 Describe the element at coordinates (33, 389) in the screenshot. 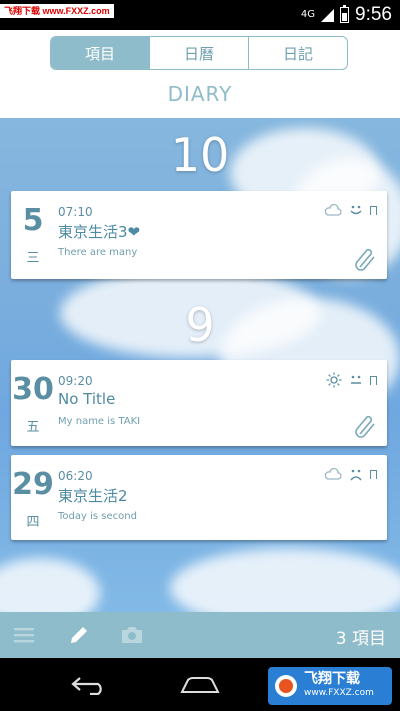

I see `entry-day: 30` at that location.